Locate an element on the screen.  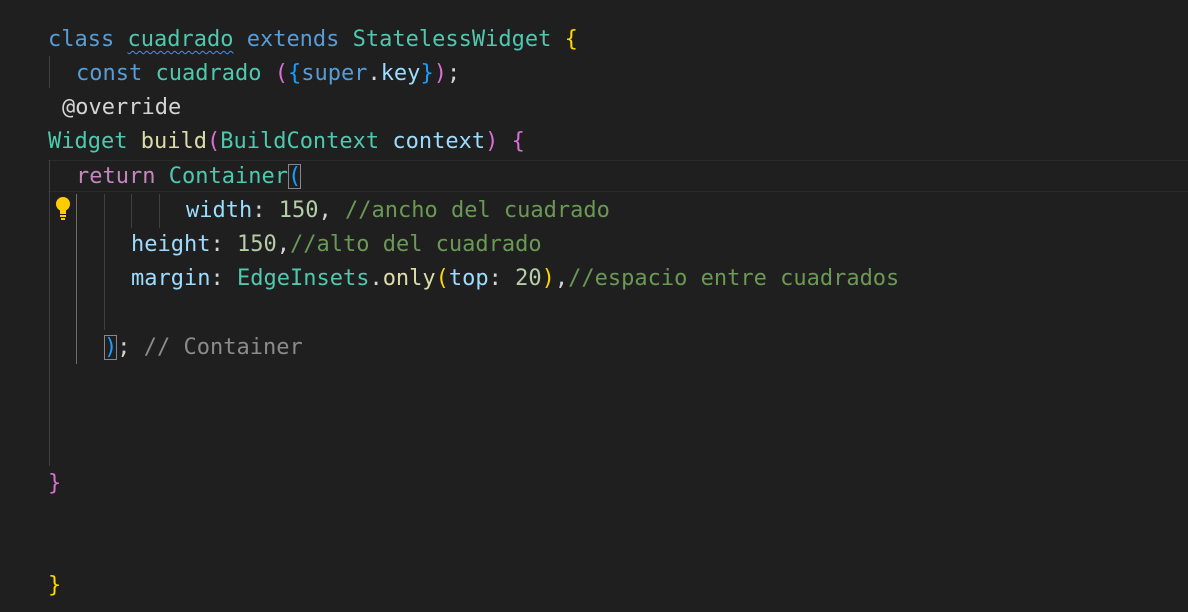
paren-open-matched: ( is located at coordinates (294, 176).